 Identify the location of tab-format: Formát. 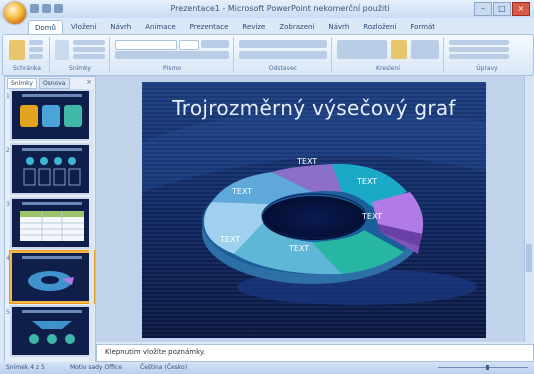
(422, 27).